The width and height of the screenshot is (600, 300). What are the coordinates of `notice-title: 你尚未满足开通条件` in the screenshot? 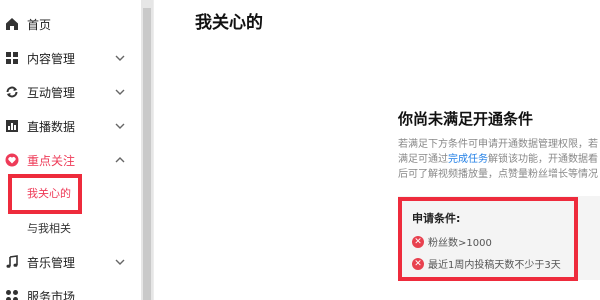 It's located at (466, 119).